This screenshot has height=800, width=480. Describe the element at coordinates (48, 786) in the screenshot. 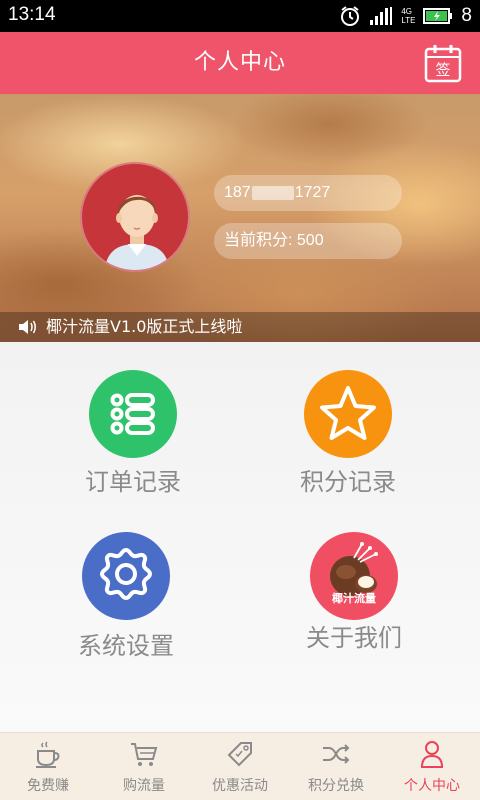

I see `tab-label: 免费赚` at that location.